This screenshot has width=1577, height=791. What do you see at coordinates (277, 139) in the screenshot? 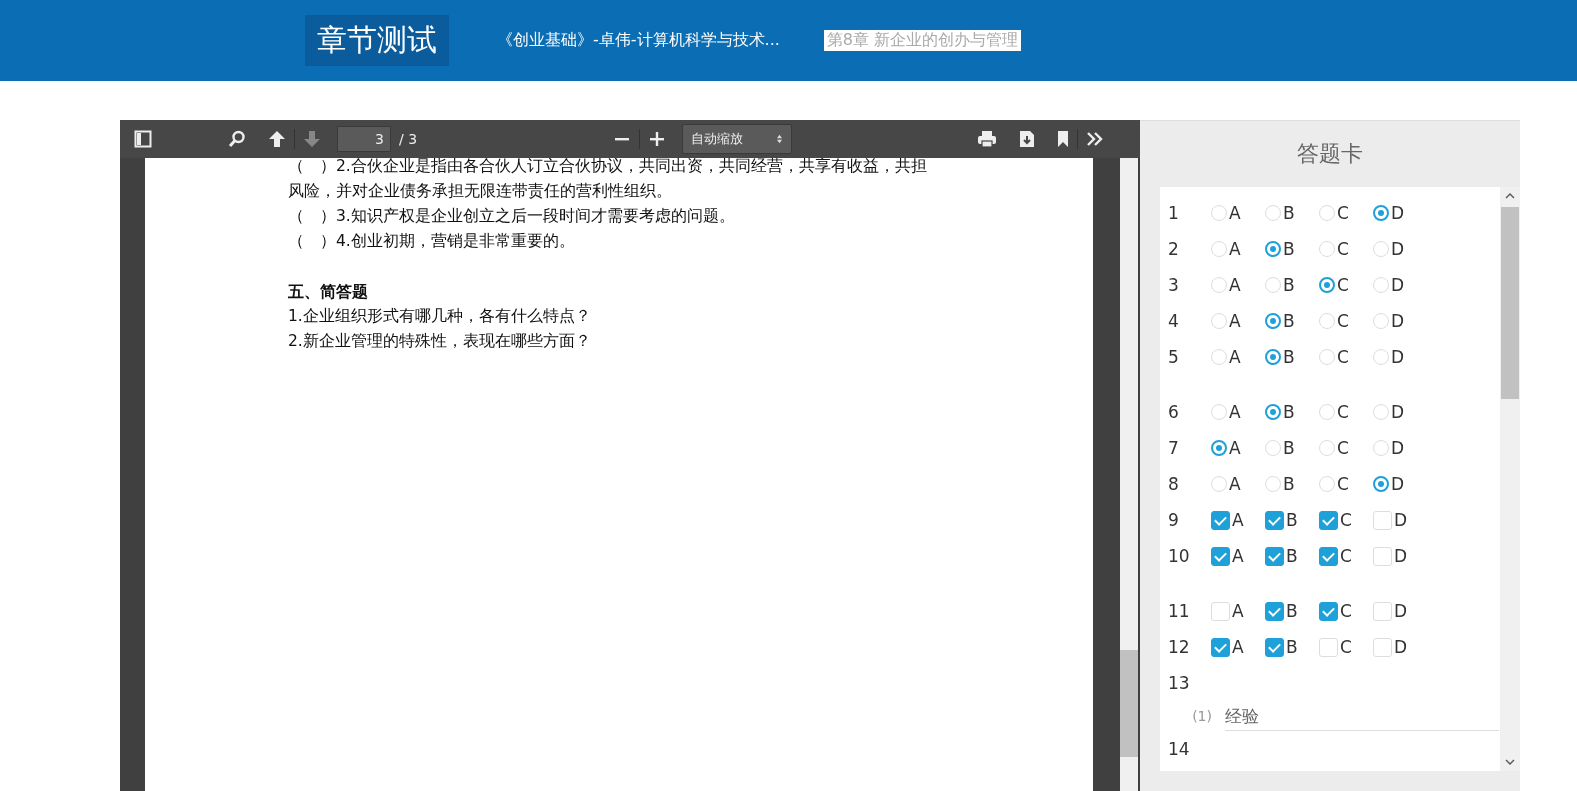
I see `up-arrow-icon` at bounding box center [277, 139].